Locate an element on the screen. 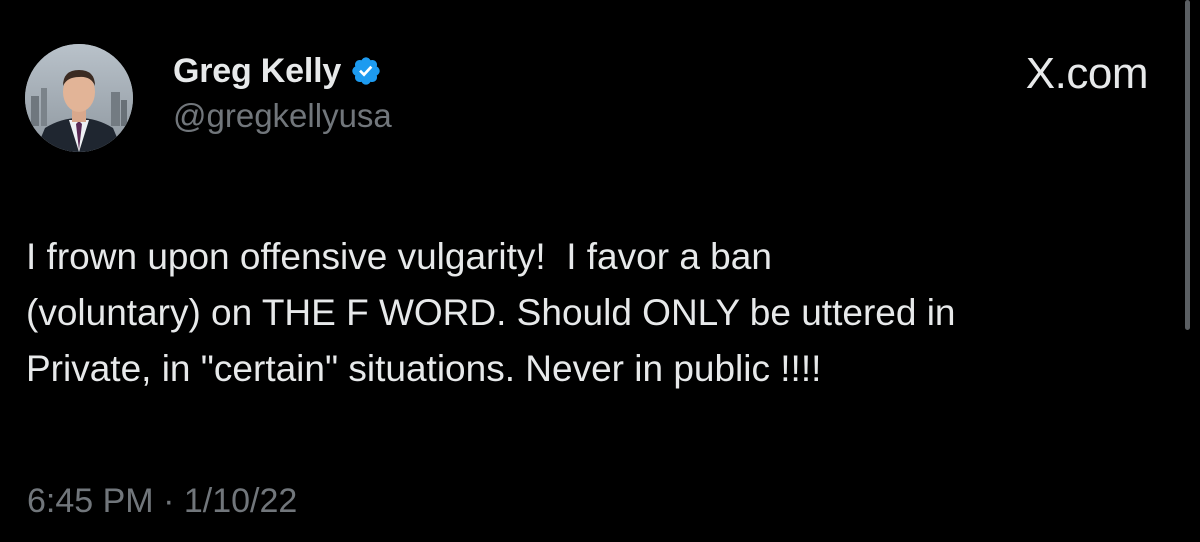  x-brand-logo: X.com is located at coordinates (1087, 73).